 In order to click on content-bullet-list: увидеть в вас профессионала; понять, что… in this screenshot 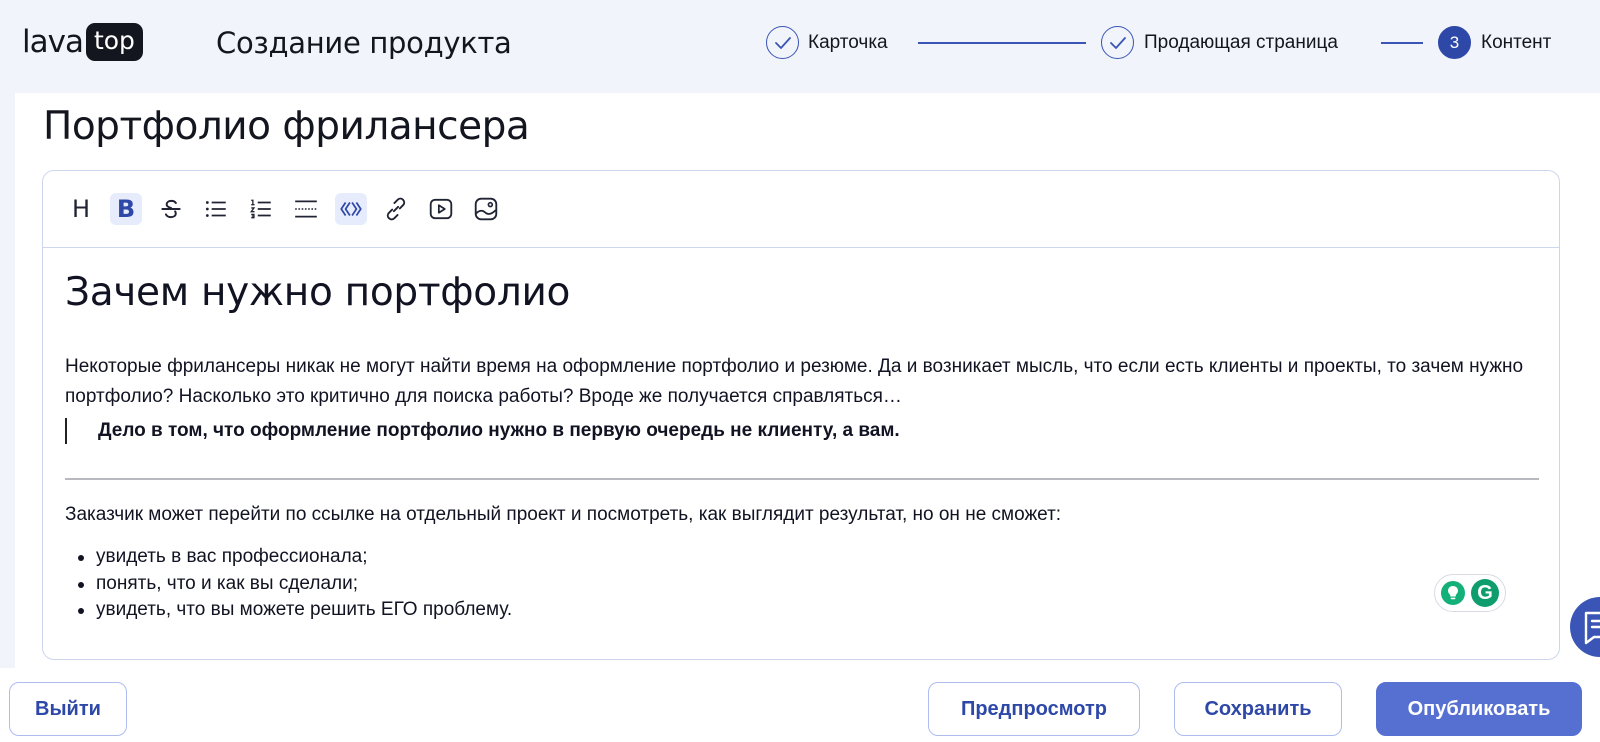, I will do `click(288, 584)`.